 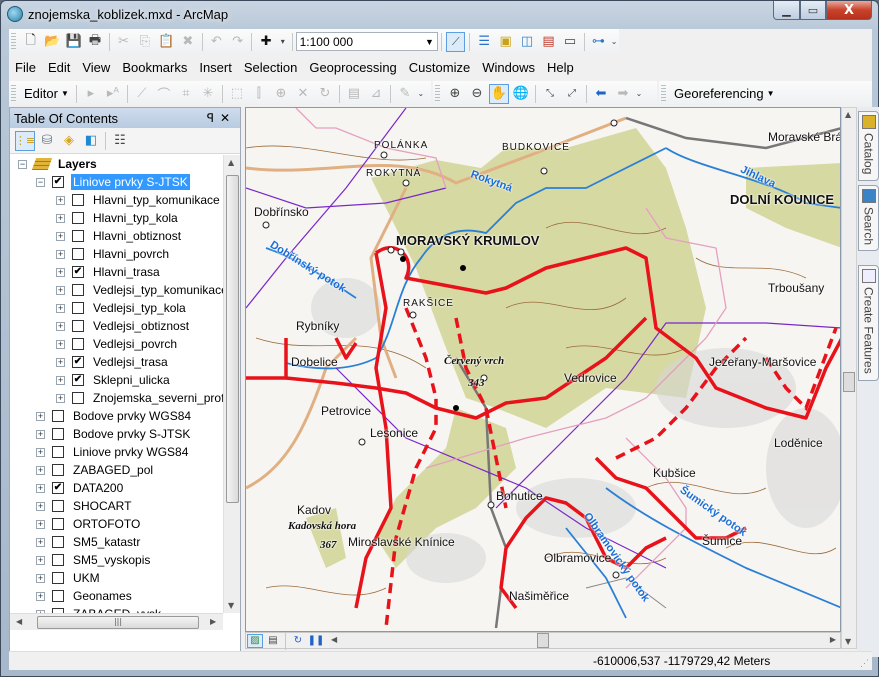 What do you see at coordinates (166, 42) in the screenshot?
I see `paste-icon: 📋` at bounding box center [166, 42].